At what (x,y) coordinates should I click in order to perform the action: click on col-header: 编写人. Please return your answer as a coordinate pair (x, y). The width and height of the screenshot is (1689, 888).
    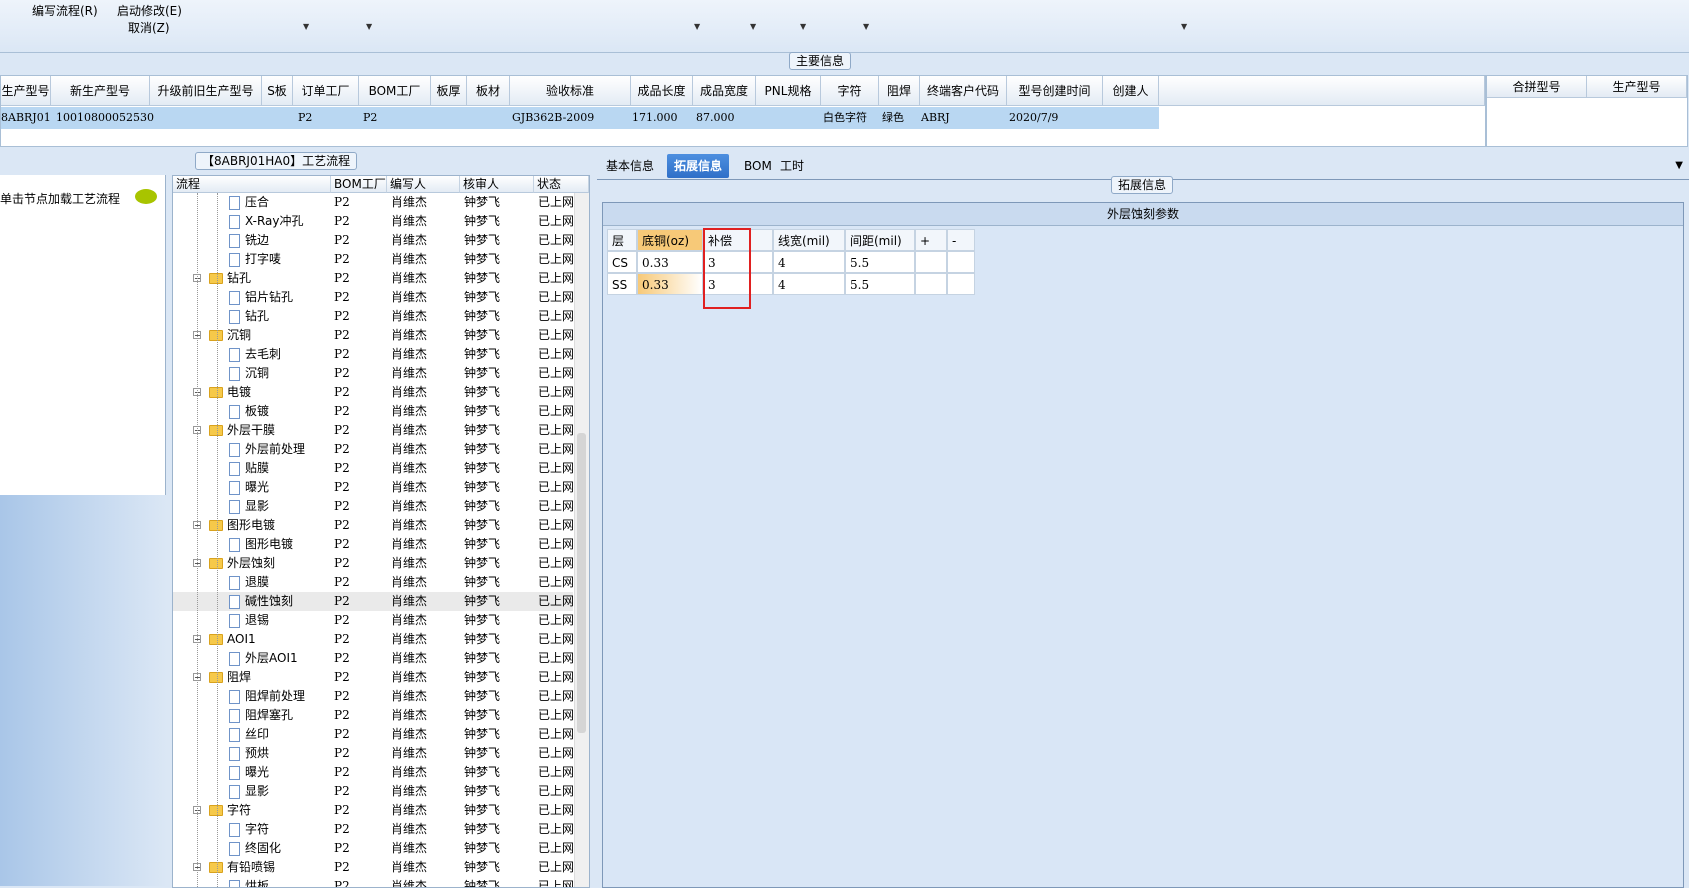
    Looking at the image, I should click on (423, 184).